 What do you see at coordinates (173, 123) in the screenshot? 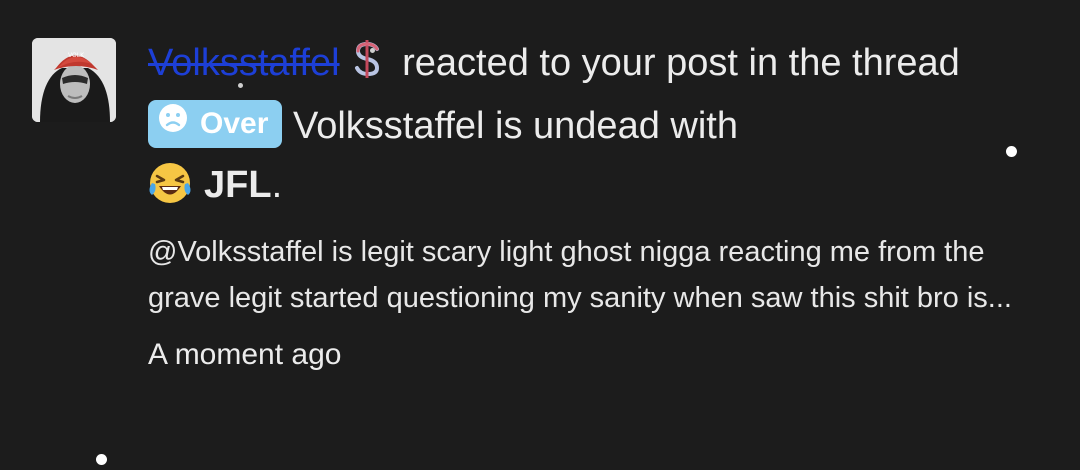
I see `sad-face-icon` at bounding box center [173, 123].